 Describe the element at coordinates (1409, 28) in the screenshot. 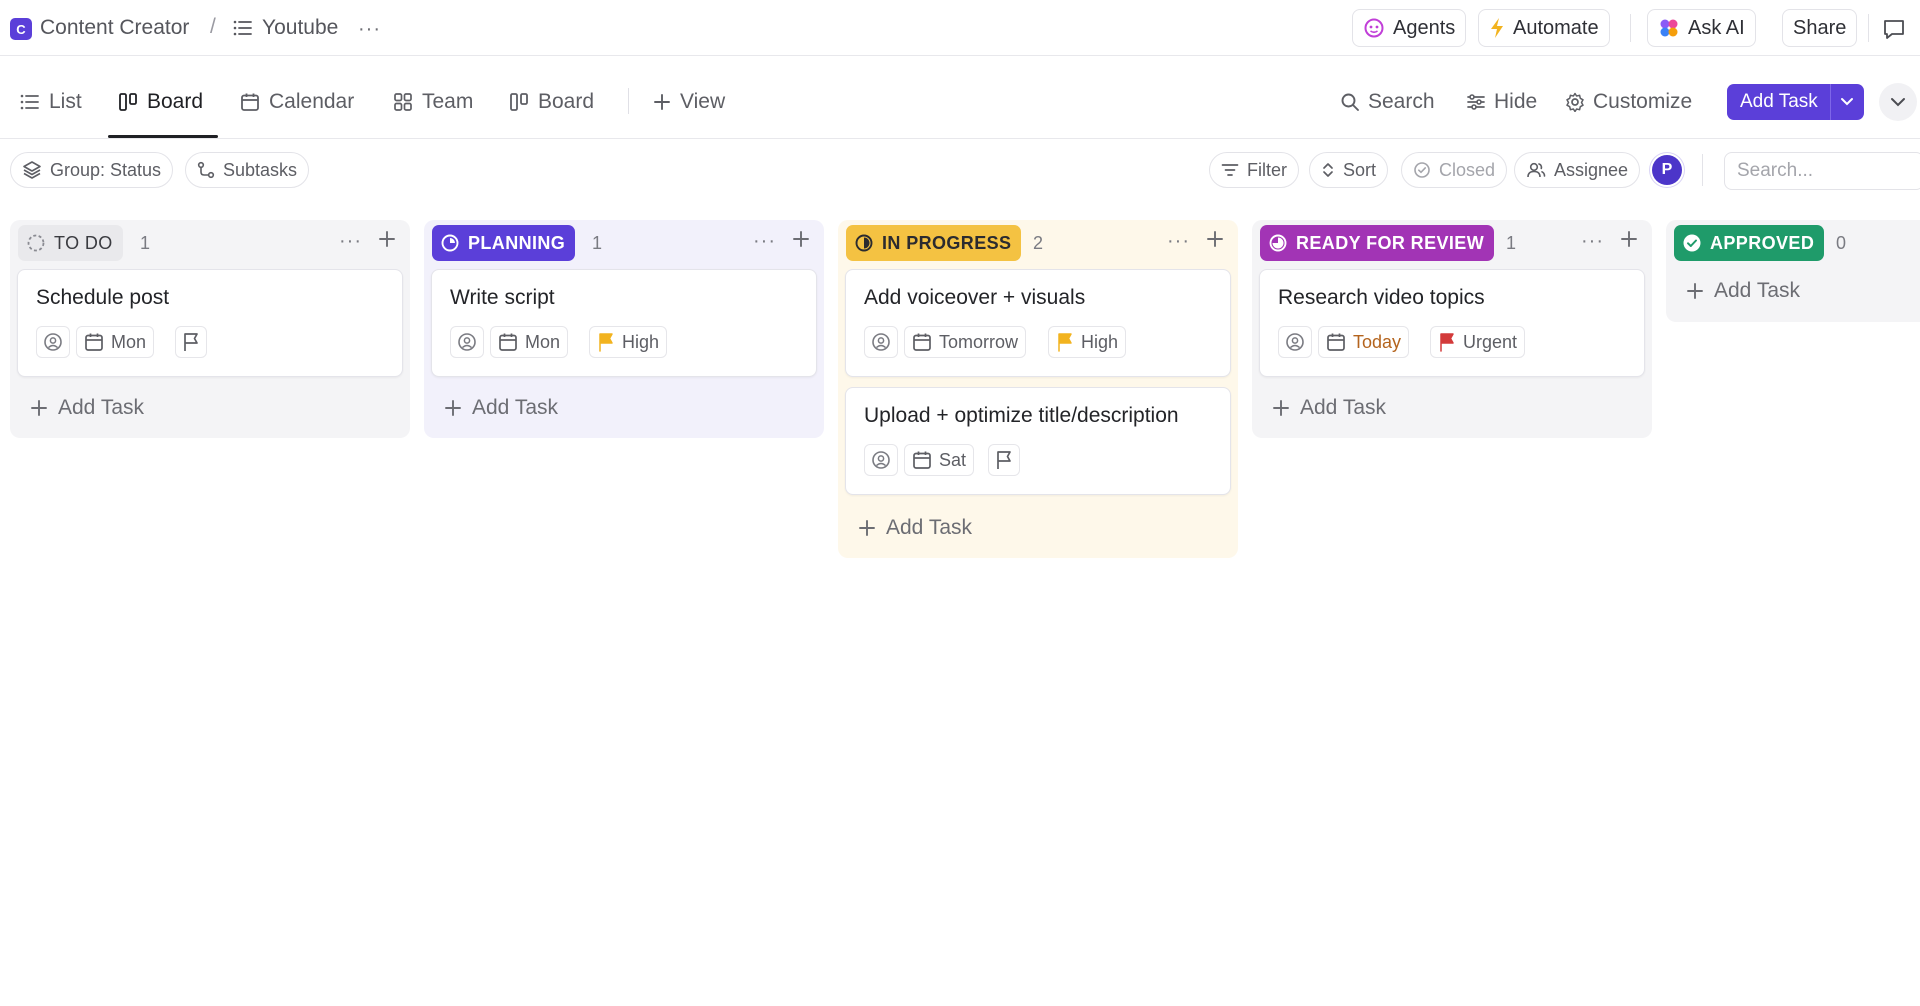

I see `agents-button: Agents` at that location.